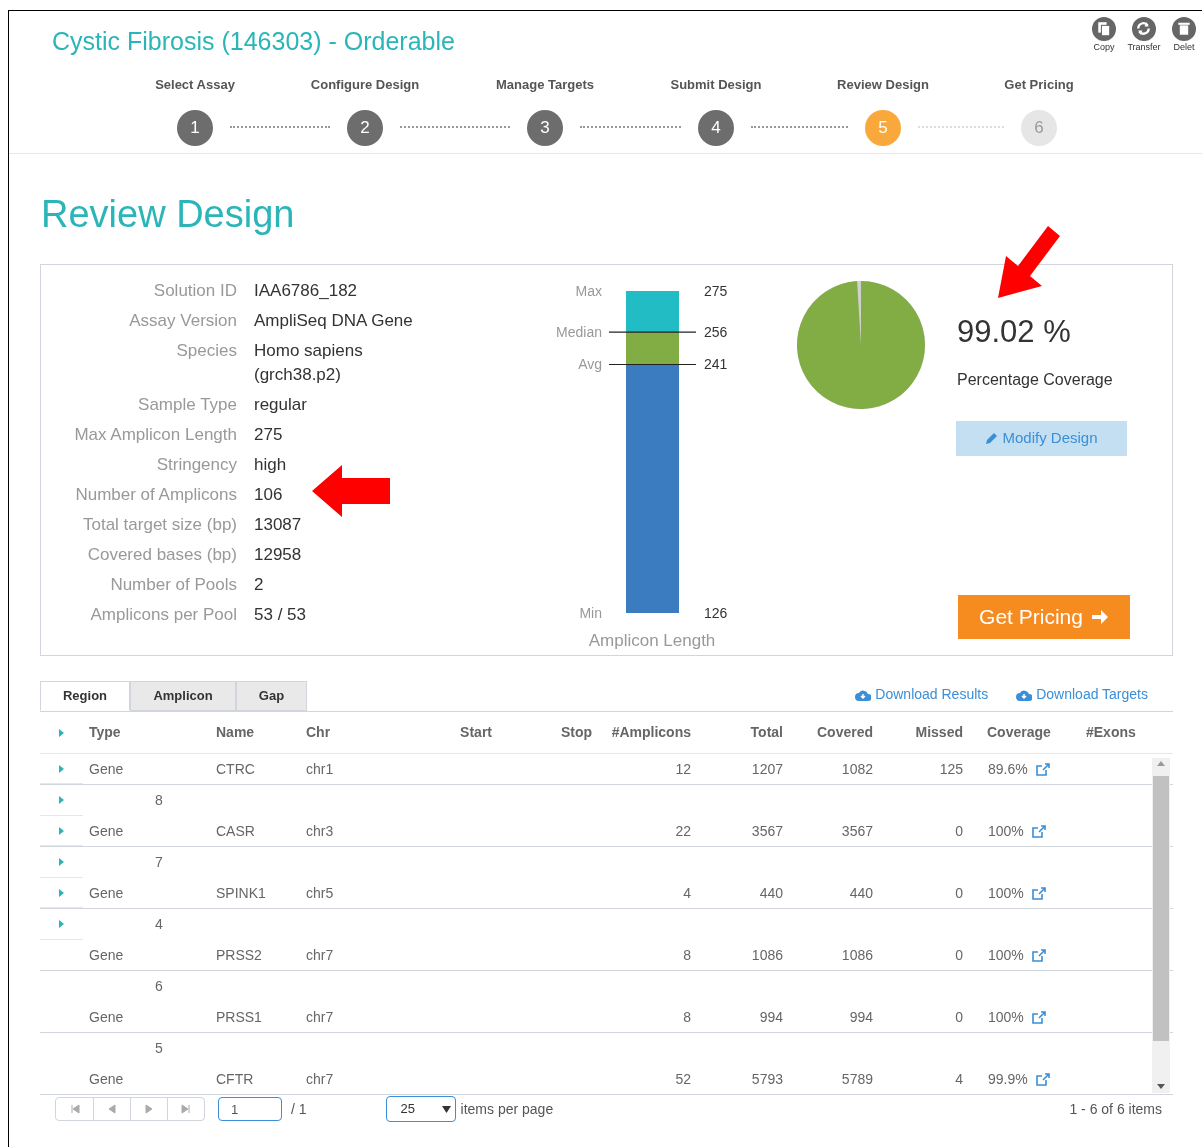 This screenshot has width=1202, height=1147. What do you see at coordinates (1039, 85) in the screenshot?
I see `step-label: Get Pricing` at bounding box center [1039, 85].